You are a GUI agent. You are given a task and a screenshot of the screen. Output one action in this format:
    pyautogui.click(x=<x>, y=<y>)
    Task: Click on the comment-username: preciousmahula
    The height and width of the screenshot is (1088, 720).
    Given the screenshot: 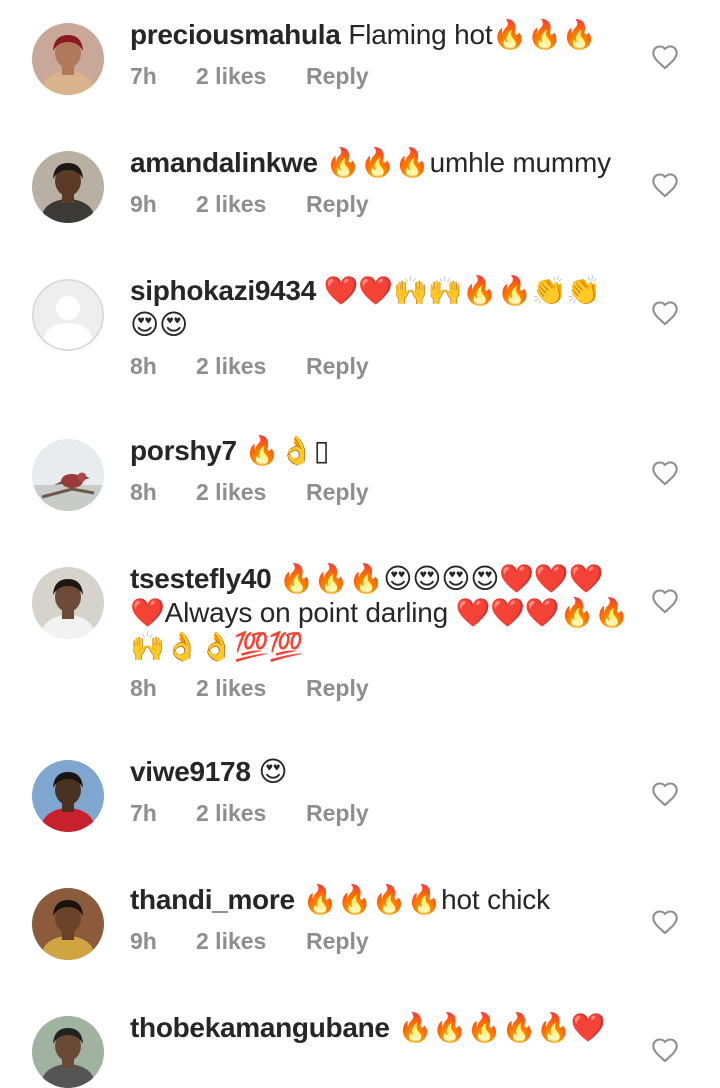 What is the action you would take?
    pyautogui.click(x=235, y=34)
    